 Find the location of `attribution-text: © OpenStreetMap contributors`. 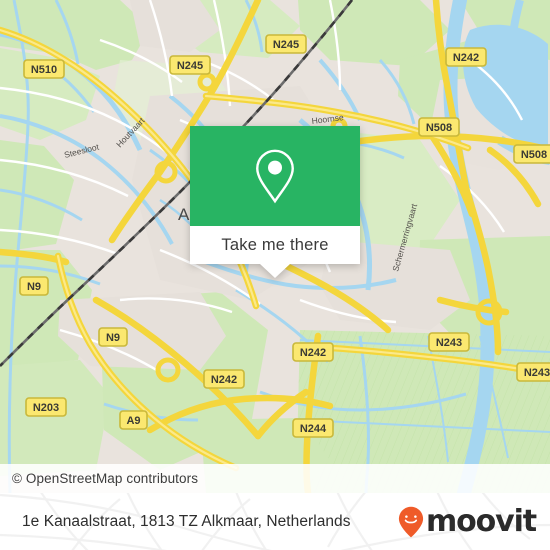

attribution-text: © OpenStreetMap contributors is located at coordinates (105, 478).